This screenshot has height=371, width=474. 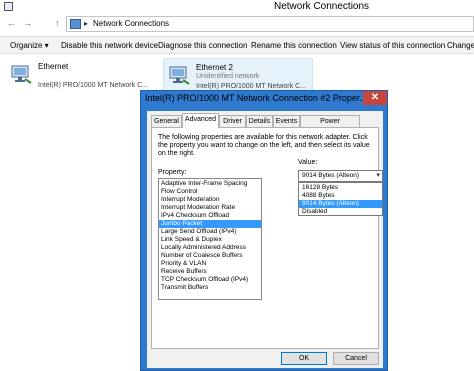 What do you see at coordinates (228, 76) in the screenshot?
I see `adapter-status: Unidentified network` at bounding box center [228, 76].